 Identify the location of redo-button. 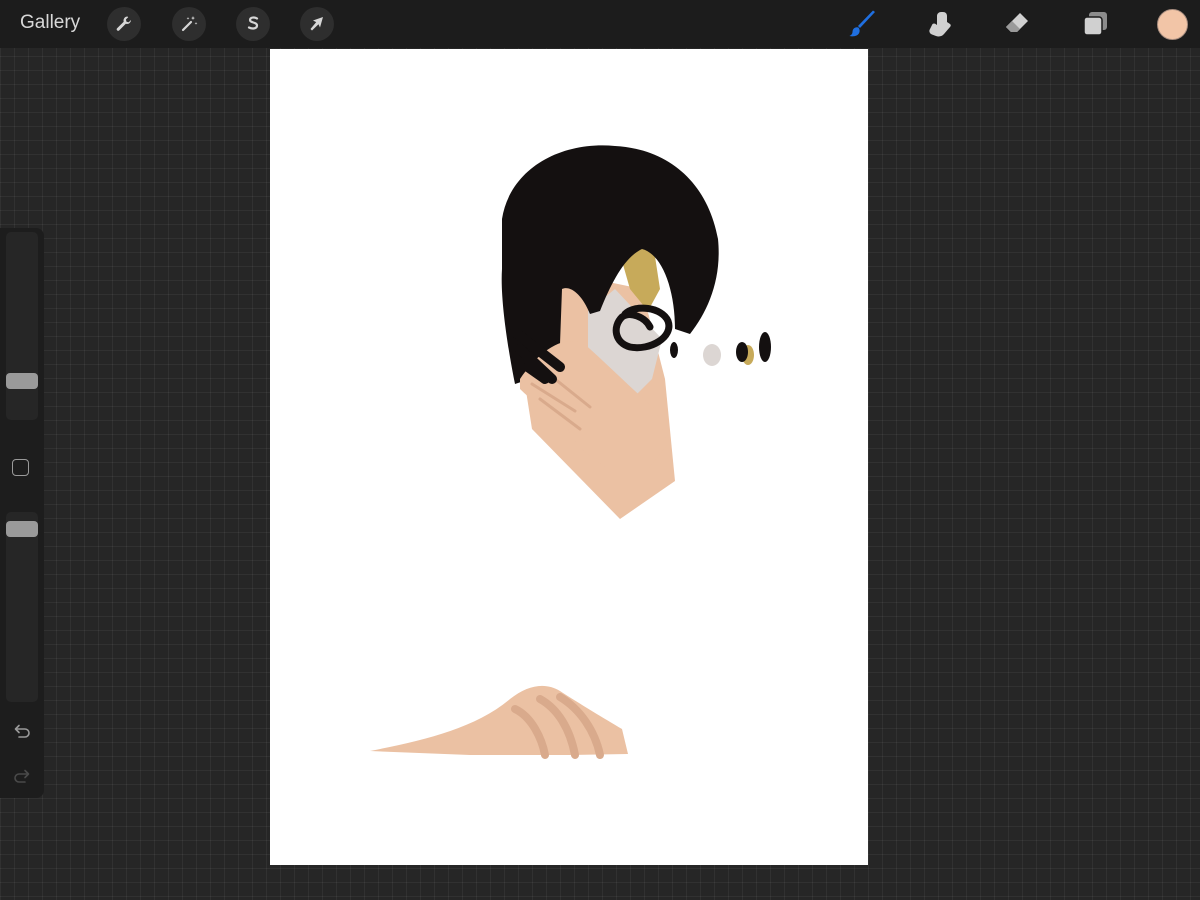
(22, 776).